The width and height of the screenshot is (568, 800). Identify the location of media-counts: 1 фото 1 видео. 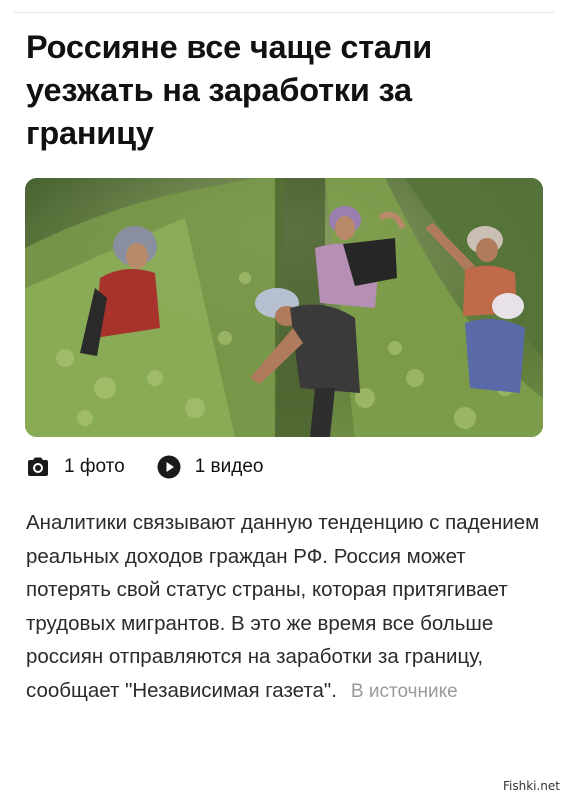
(160, 467).